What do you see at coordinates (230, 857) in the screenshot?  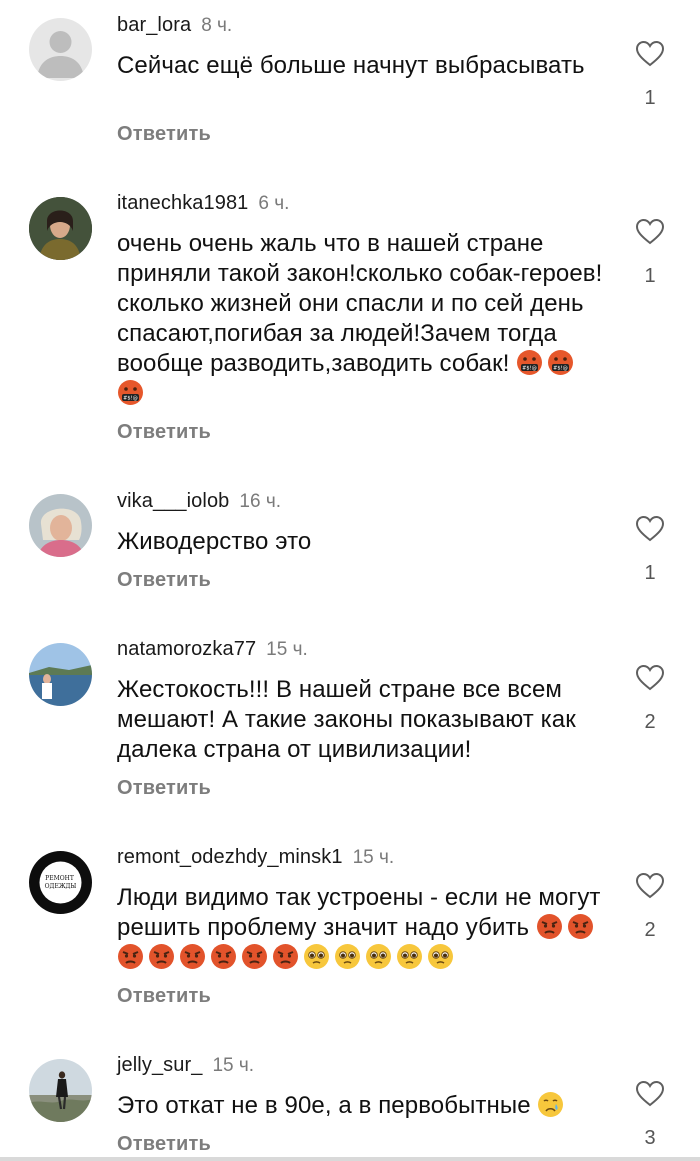 I see `username: remont_odezhdy_minsk1` at bounding box center [230, 857].